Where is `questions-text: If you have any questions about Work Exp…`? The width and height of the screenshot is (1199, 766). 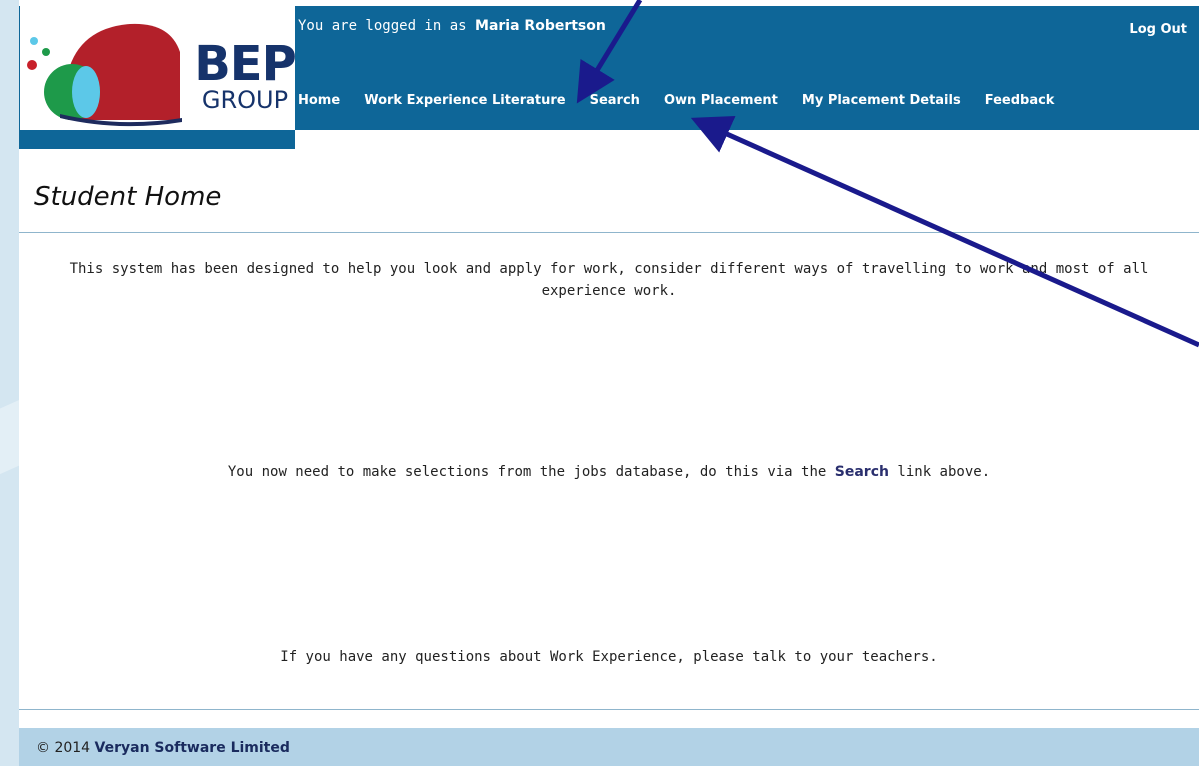
questions-text: If you have any questions about Work Exp… is located at coordinates (609, 657).